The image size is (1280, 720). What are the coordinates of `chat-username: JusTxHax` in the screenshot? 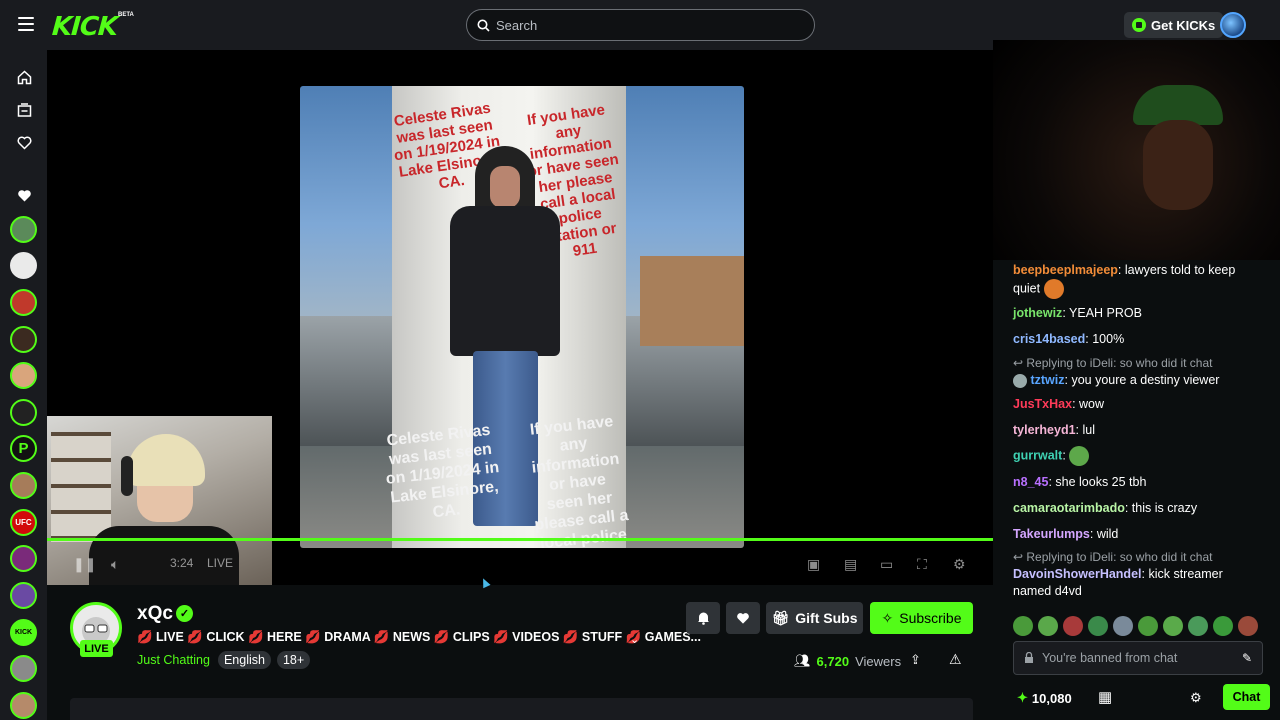 It's located at (1042, 404).